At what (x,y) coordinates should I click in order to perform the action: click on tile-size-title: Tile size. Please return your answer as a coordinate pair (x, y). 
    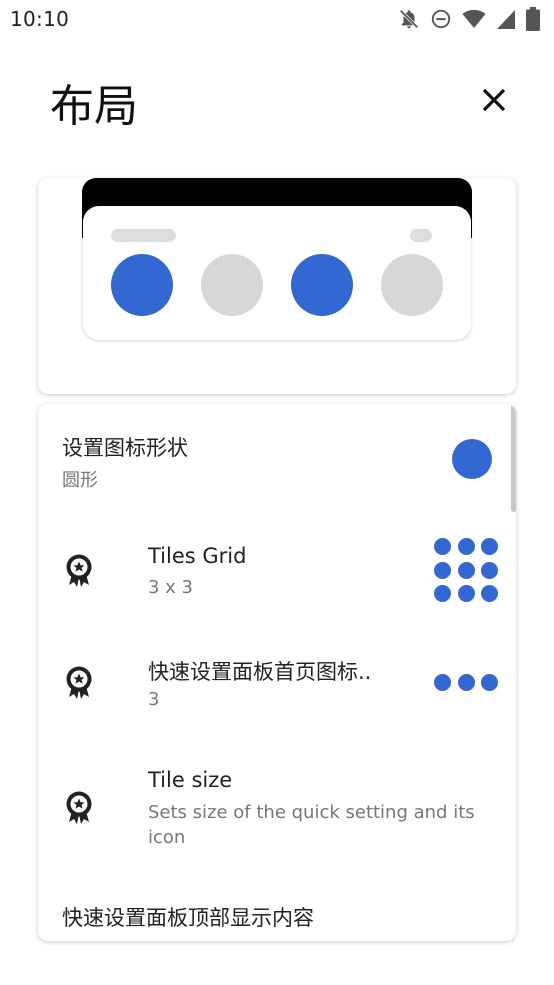
    Looking at the image, I should click on (190, 780).